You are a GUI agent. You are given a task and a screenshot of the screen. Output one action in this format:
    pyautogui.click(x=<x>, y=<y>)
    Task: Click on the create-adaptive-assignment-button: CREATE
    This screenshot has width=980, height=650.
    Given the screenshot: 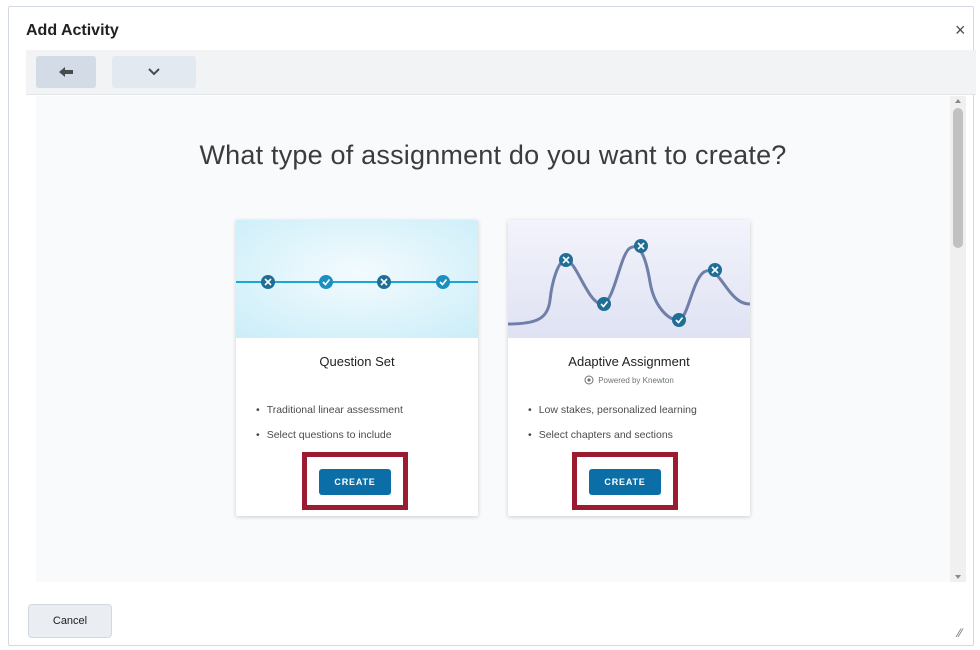 What is the action you would take?
    pyautogui.click(x=625, y=482)
    